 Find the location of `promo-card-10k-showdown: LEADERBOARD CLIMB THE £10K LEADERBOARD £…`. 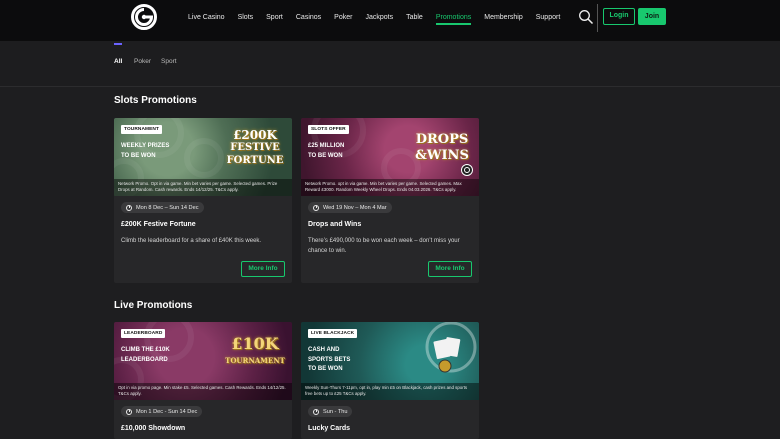

promo-card-10k-showdown: LEADERBOARD CLIMB THE £10K LEADERBOARD £… is located at coordinates (203, 380).